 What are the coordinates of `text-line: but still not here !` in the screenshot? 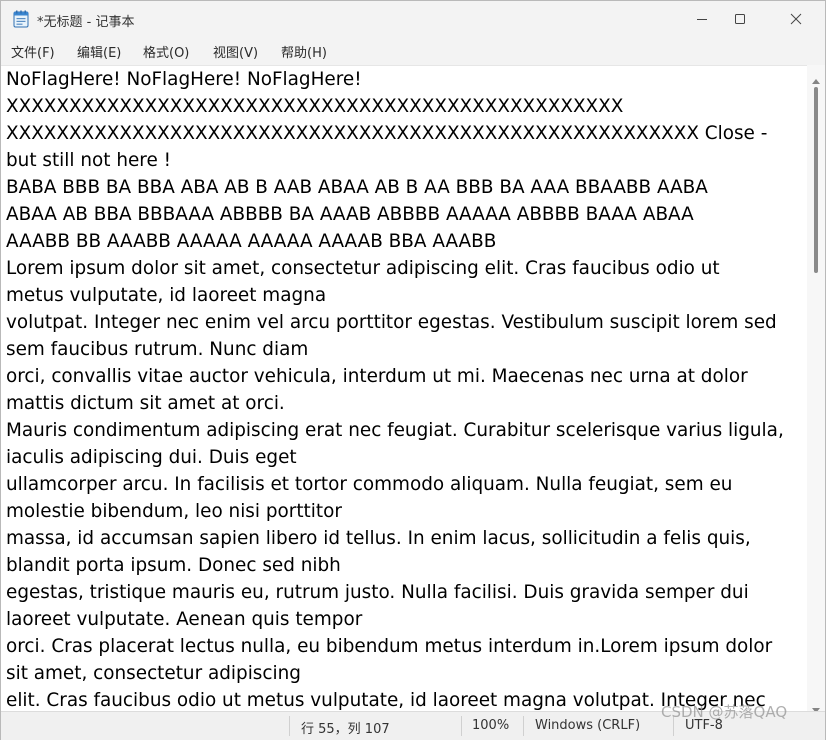 It's located at (404, 160).